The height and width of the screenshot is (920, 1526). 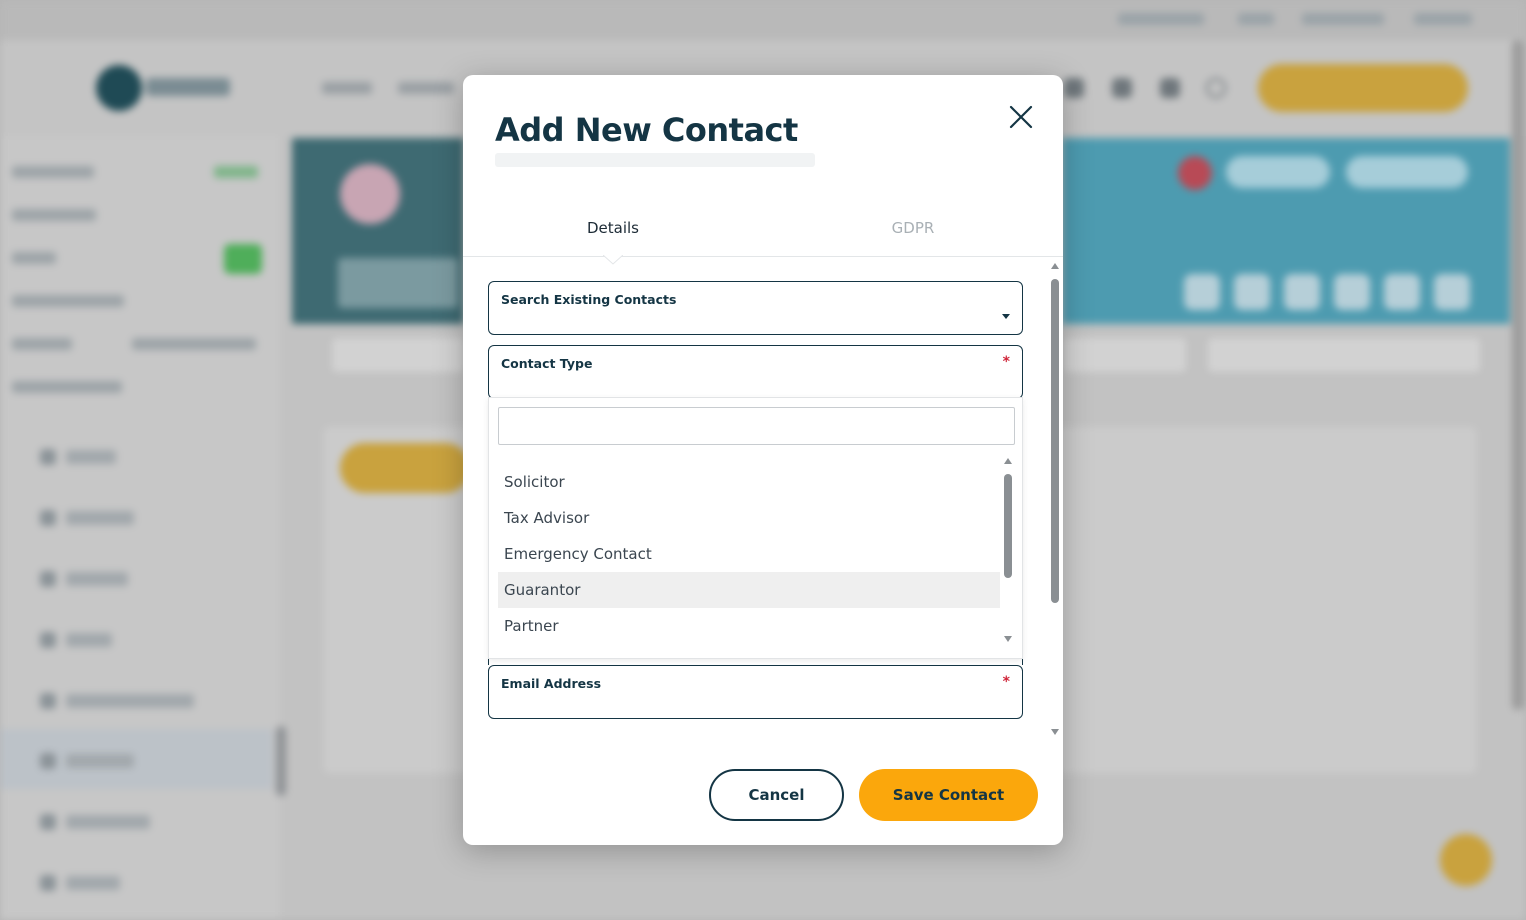 I want to click on modal-subtitle-placeholder, so click(x=655, y=160).